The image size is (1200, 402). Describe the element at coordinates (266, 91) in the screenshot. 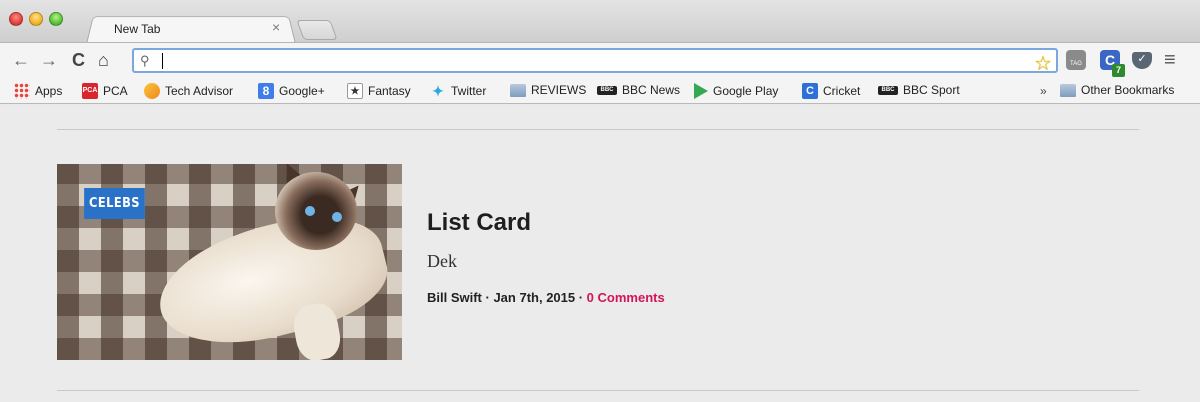

I see `google-plus-icon: 8` at that location.